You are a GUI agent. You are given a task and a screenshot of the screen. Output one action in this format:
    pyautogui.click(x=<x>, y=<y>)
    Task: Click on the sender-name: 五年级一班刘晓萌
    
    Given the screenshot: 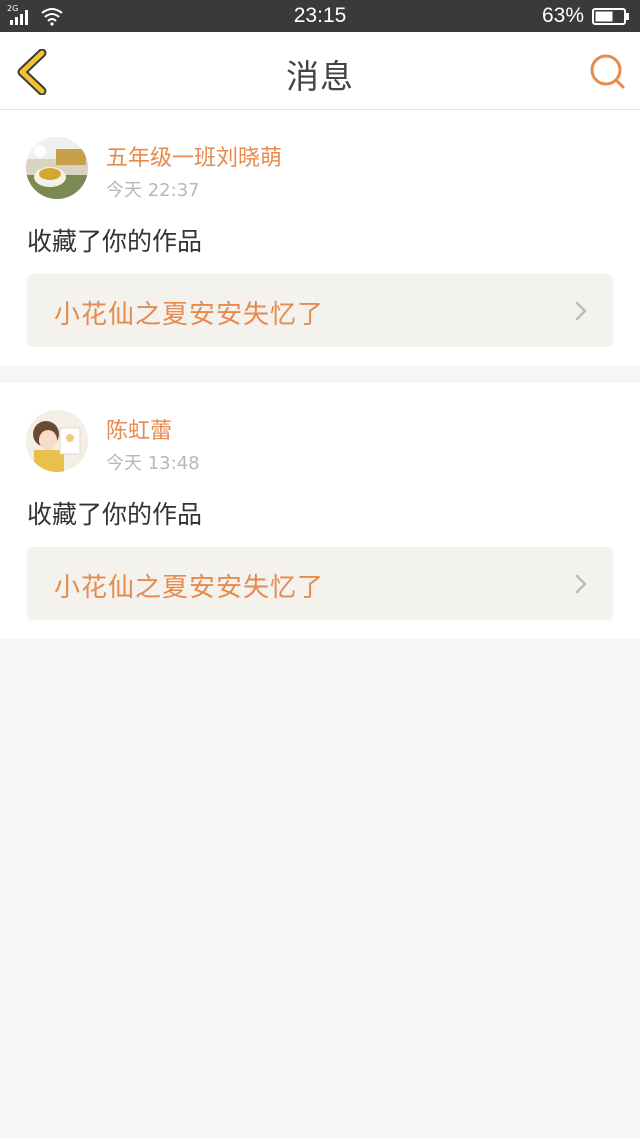 What is the action you would take?
    pyautogui.click(x=194, y=156)
    